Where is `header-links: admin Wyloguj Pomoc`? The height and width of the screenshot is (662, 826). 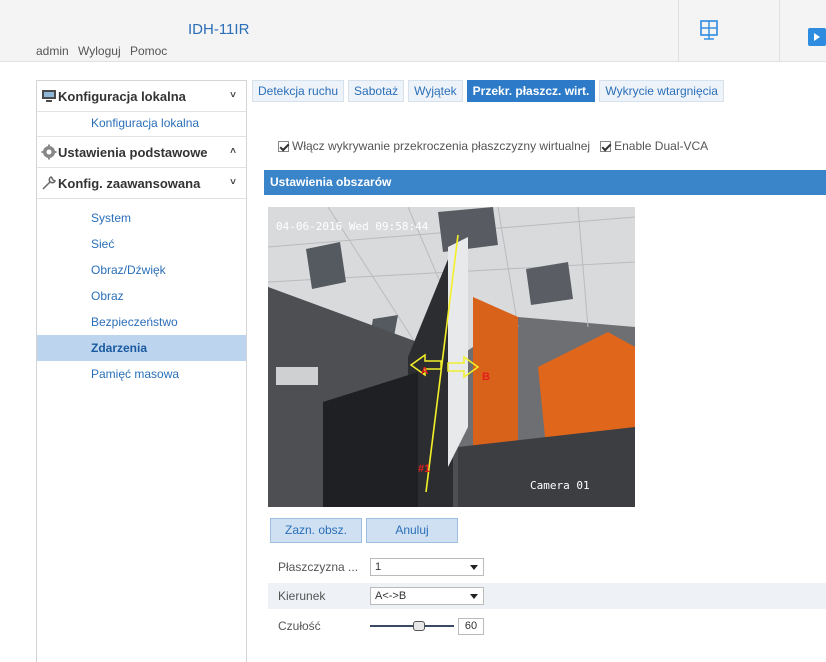
header-links: admin Wyloguj Pomoc is located at coordinates (104, 51).